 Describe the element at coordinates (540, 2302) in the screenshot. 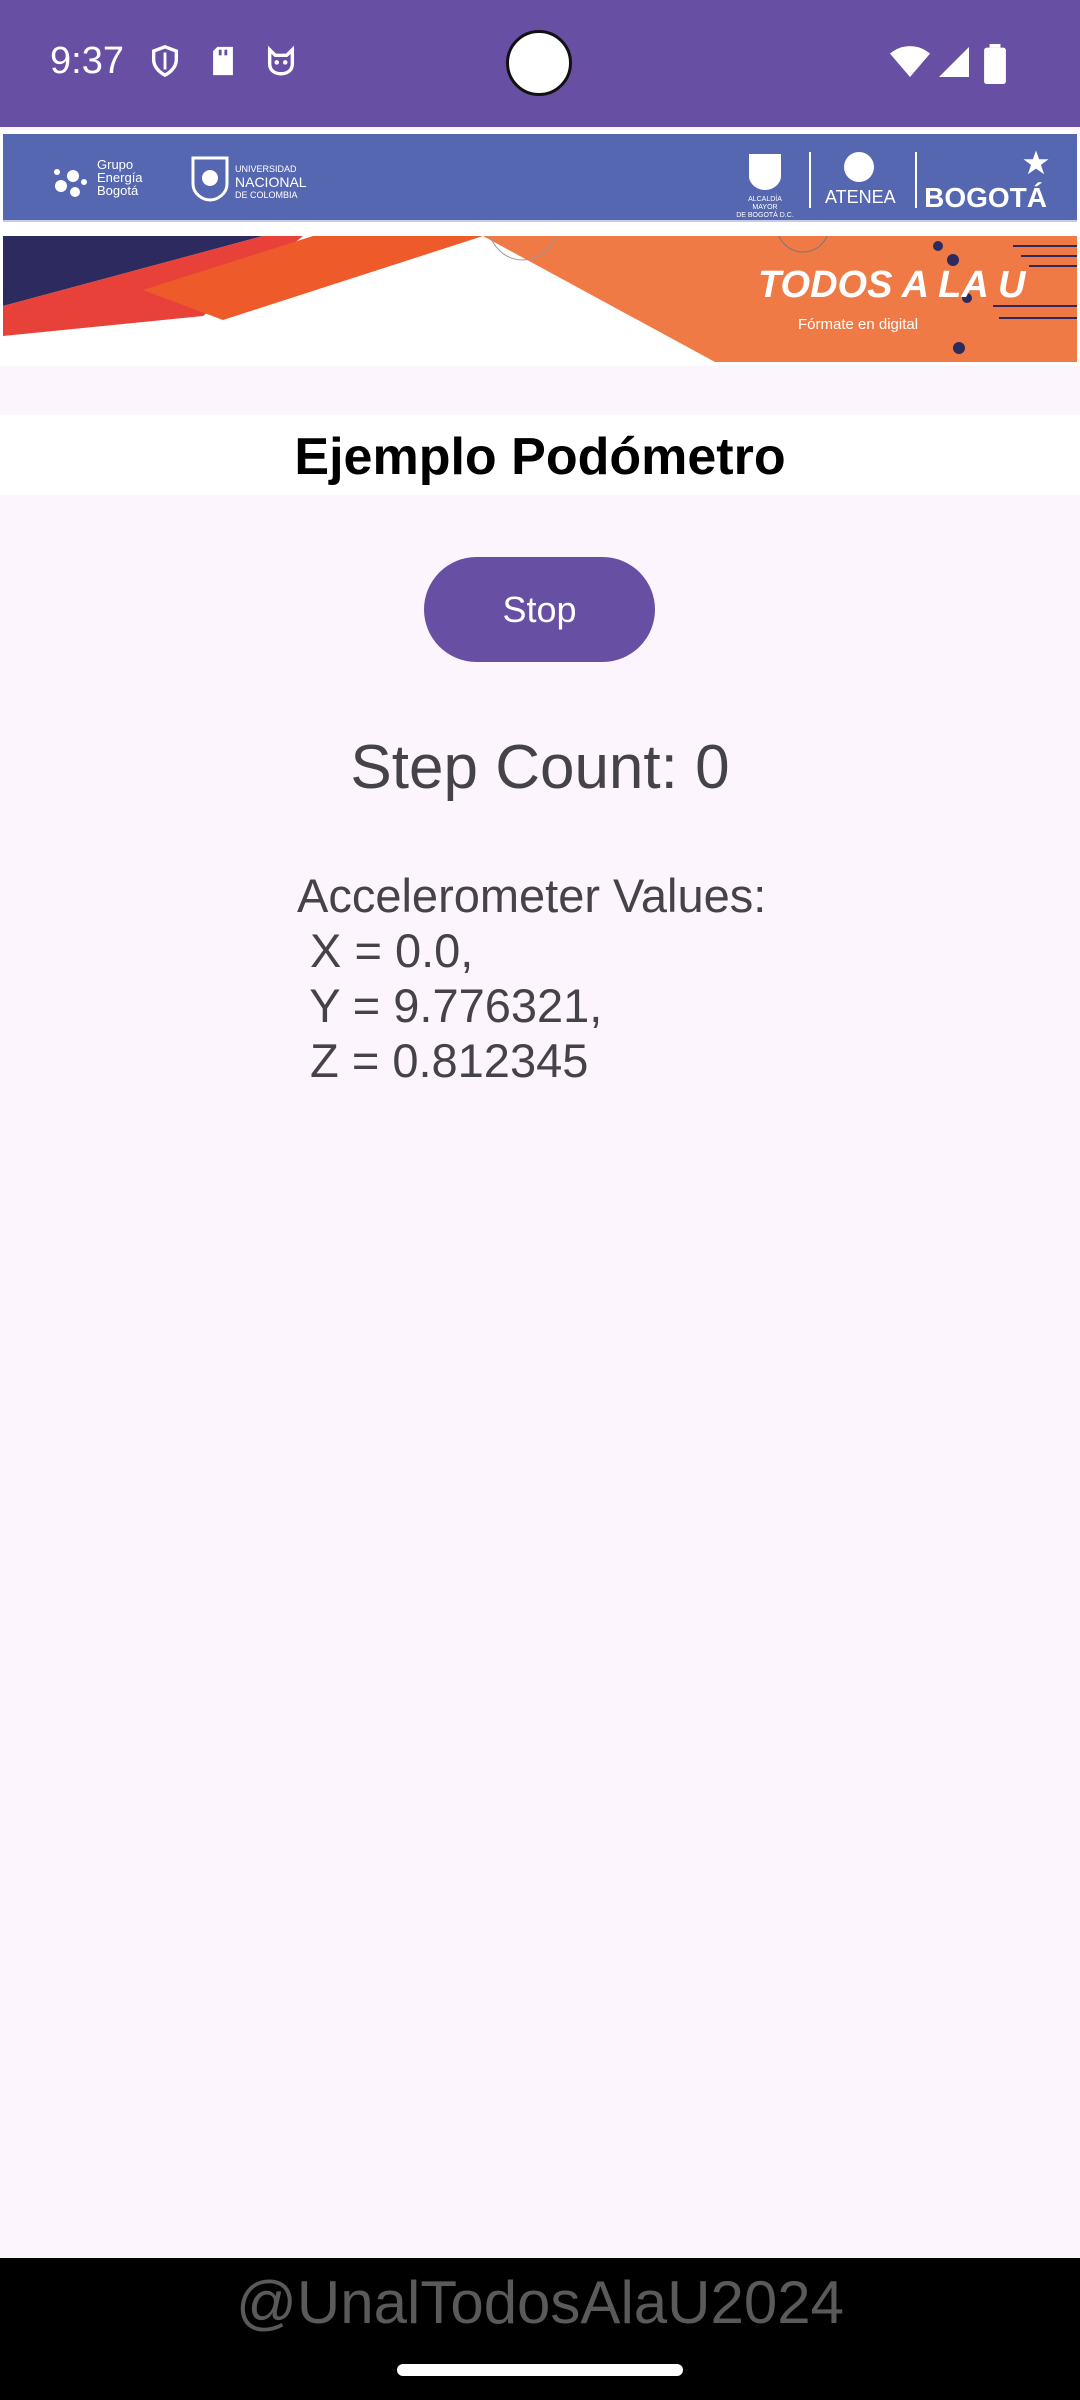

I see `watermark-text: @UnalTodosAlaU2024` at that location.